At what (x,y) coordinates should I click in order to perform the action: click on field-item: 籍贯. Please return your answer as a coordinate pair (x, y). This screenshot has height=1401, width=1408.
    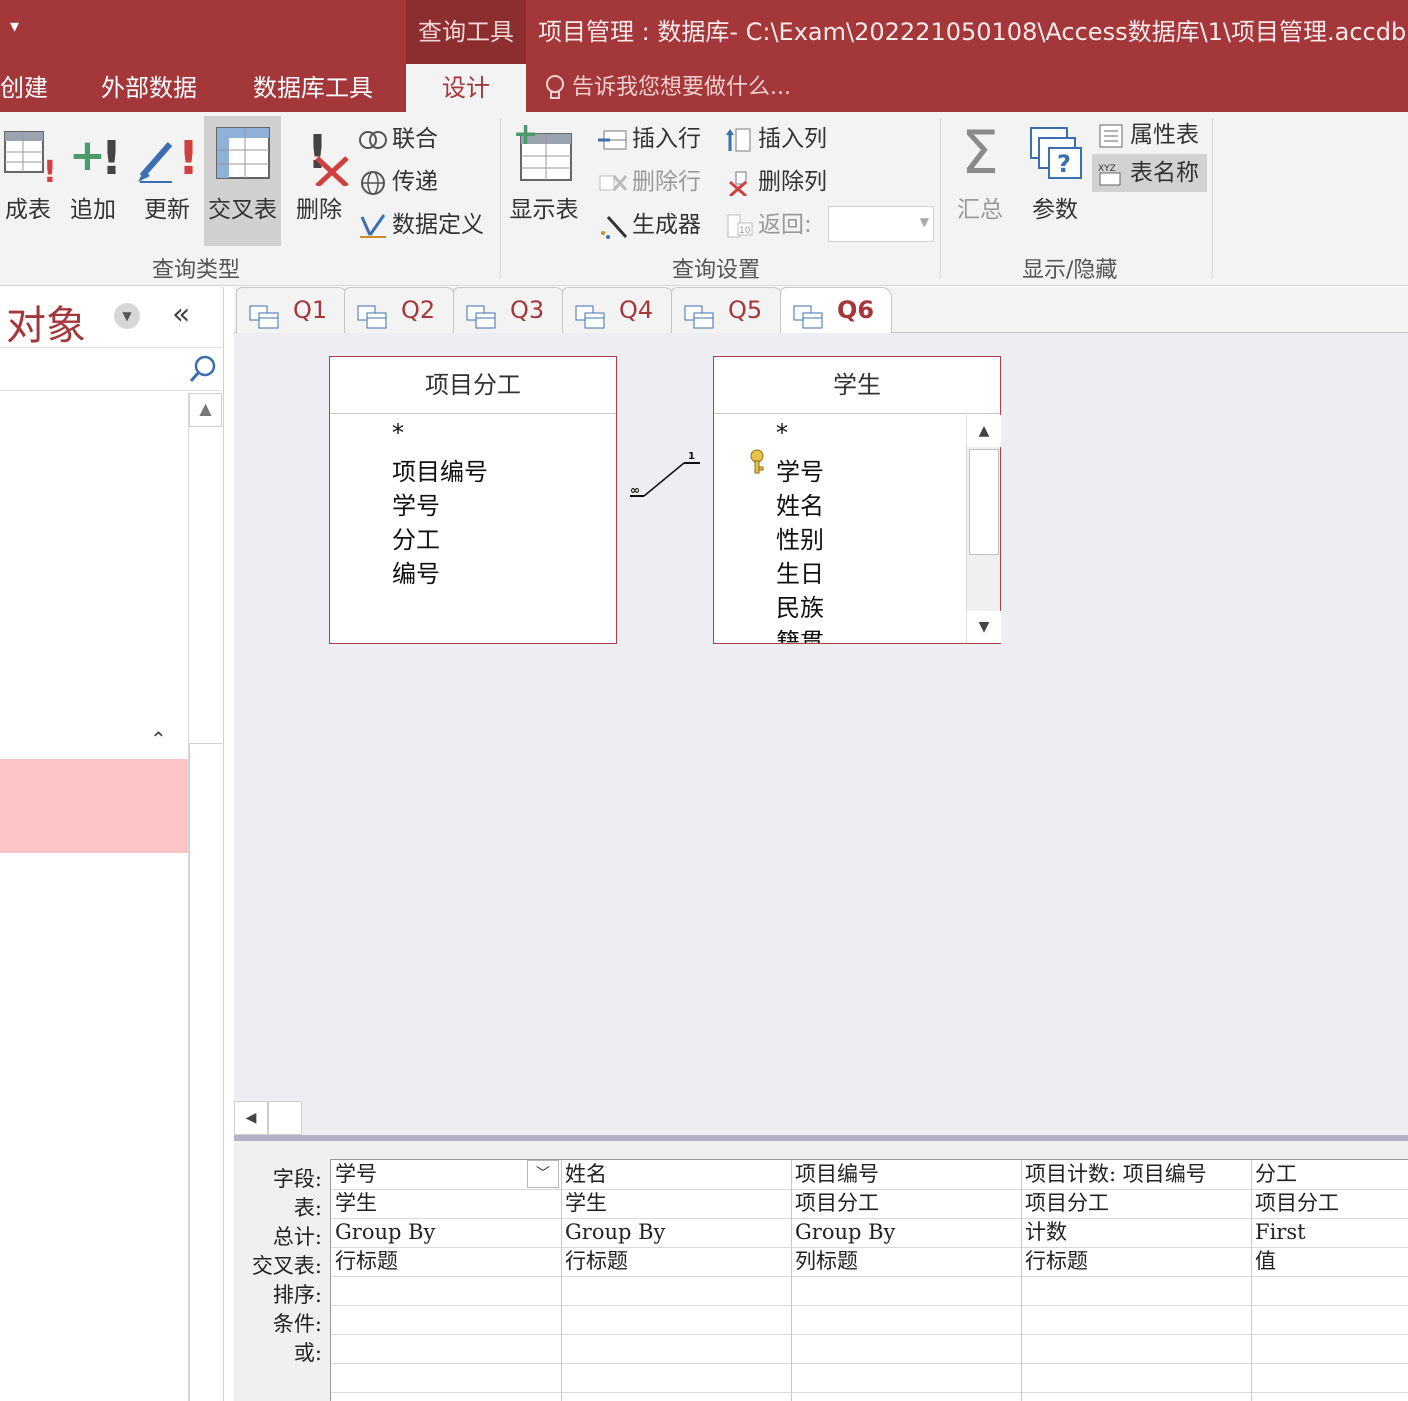
    Looking at the image, I should click on (800, 632).